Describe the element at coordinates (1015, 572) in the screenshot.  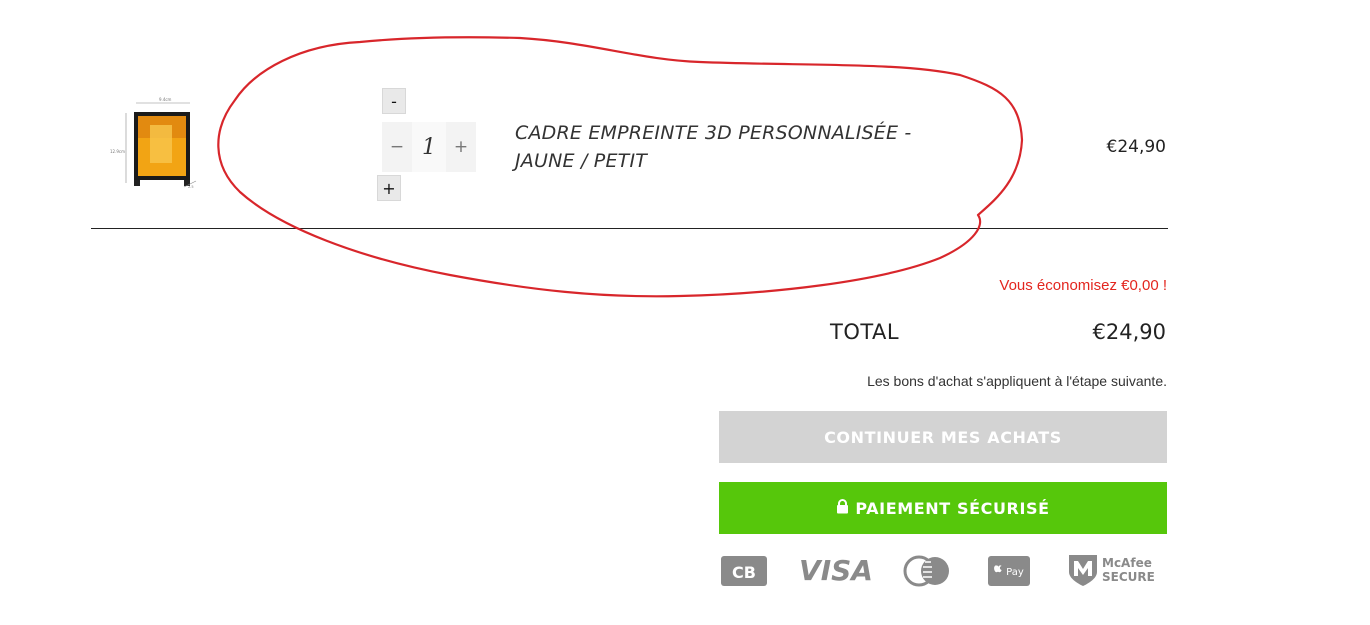
I see `apple-pay-label: Pay` at that location.